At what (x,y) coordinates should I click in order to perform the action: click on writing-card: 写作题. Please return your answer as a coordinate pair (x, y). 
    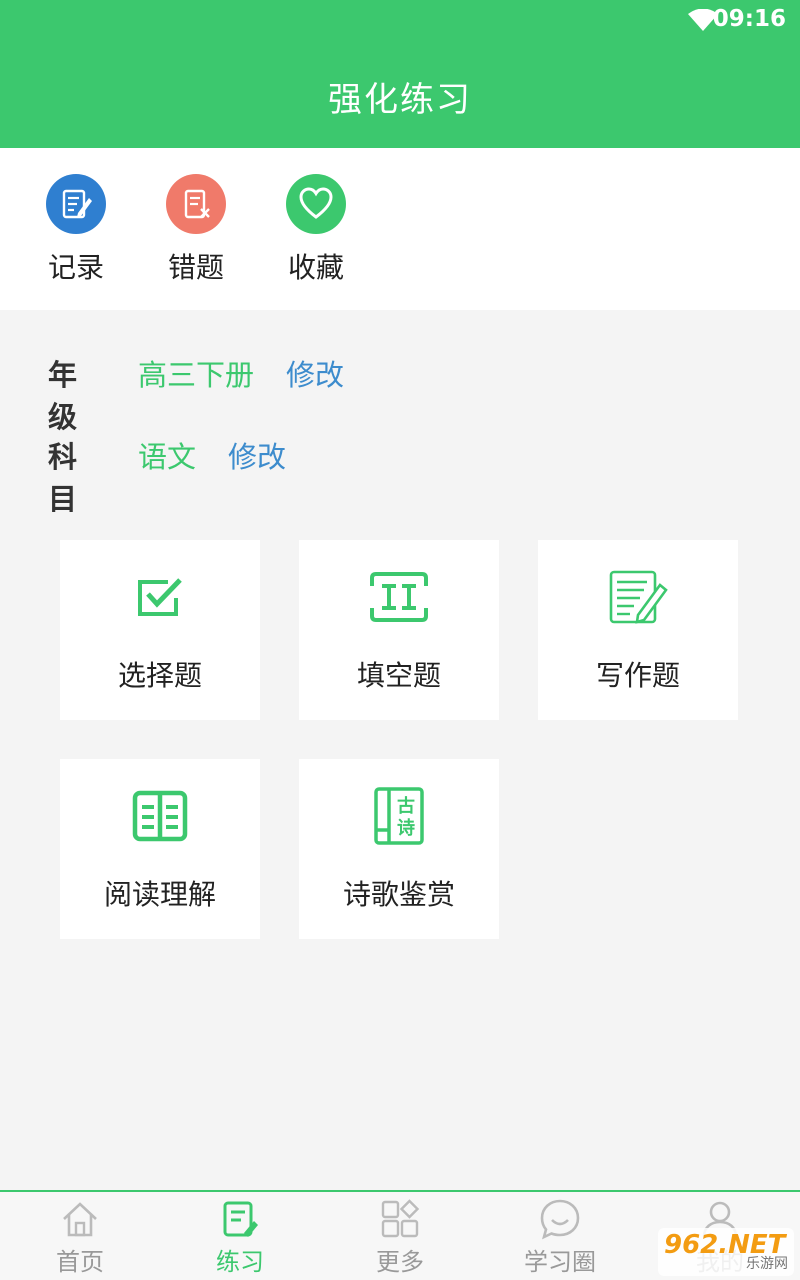
    Looking at the image, I should click on (638, 630).